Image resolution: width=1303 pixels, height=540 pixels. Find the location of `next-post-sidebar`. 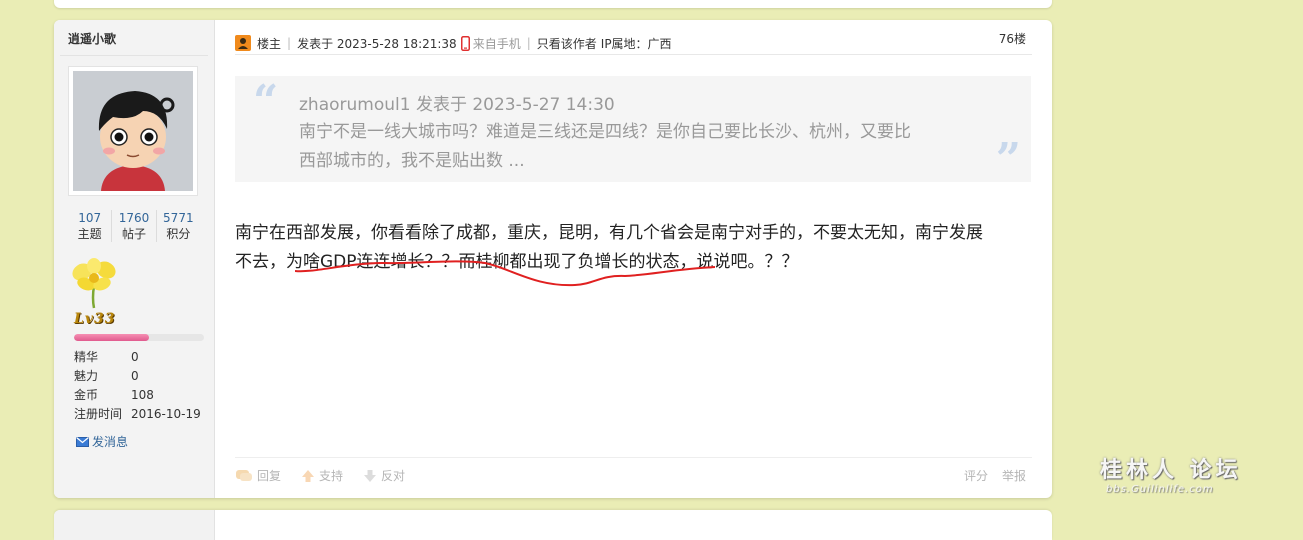

next-post-sidebar is located at coordinates (134, 525).